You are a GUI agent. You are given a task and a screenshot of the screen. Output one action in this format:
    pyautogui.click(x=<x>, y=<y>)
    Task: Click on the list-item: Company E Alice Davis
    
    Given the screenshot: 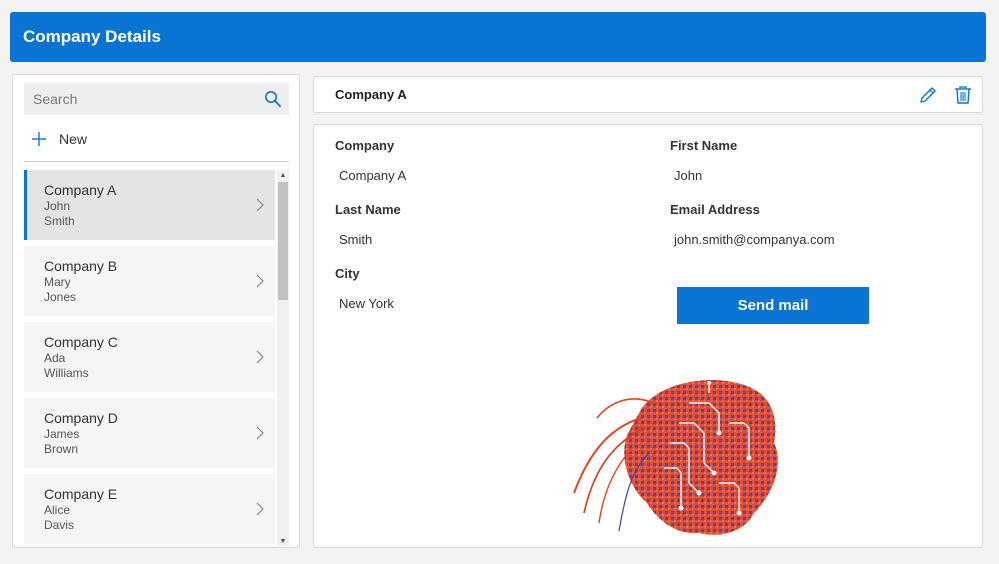 What is the action you would take?
    pyautogui.click(x=149, y=509)
    